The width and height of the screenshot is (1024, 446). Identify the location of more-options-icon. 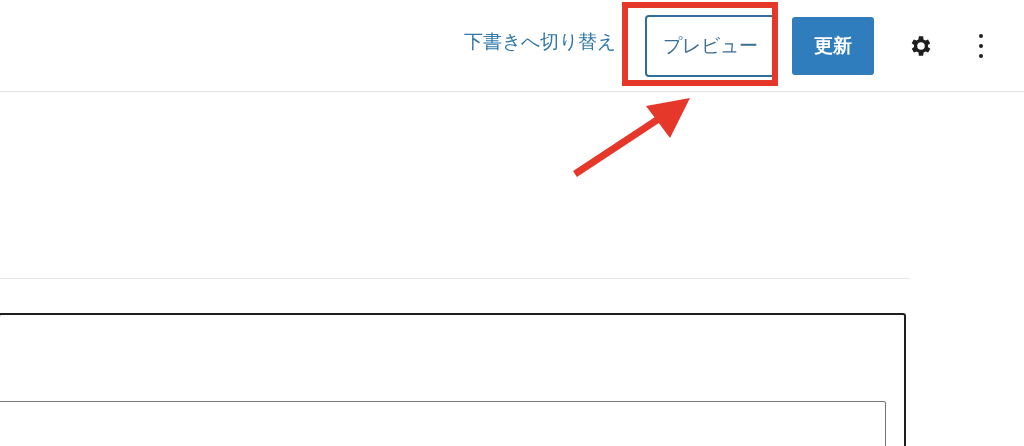
(981, 45).